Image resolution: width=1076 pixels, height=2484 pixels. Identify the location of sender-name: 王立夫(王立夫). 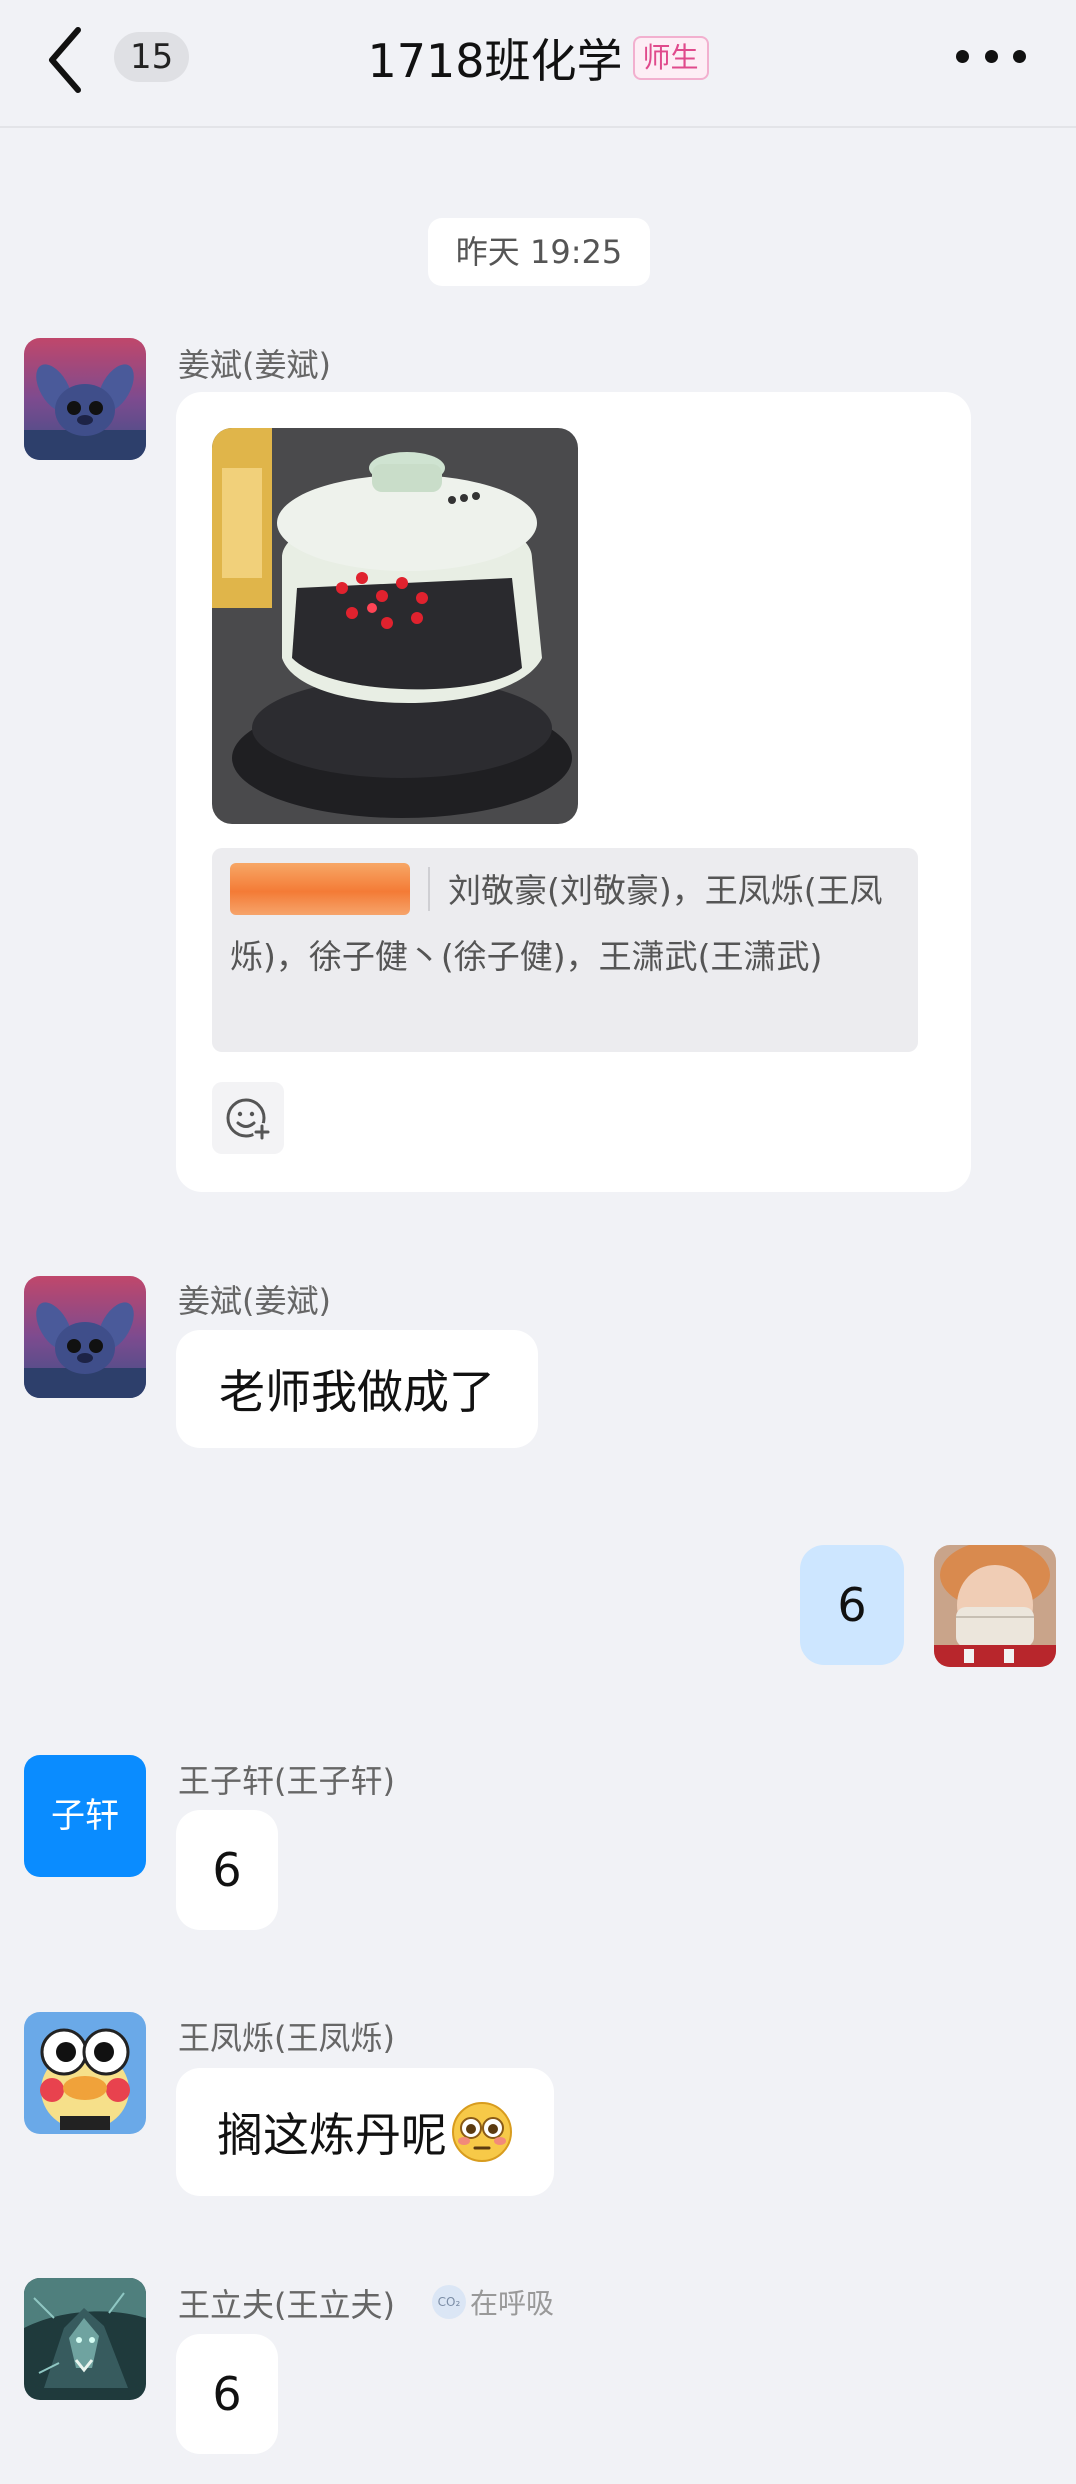
(286, 2305).